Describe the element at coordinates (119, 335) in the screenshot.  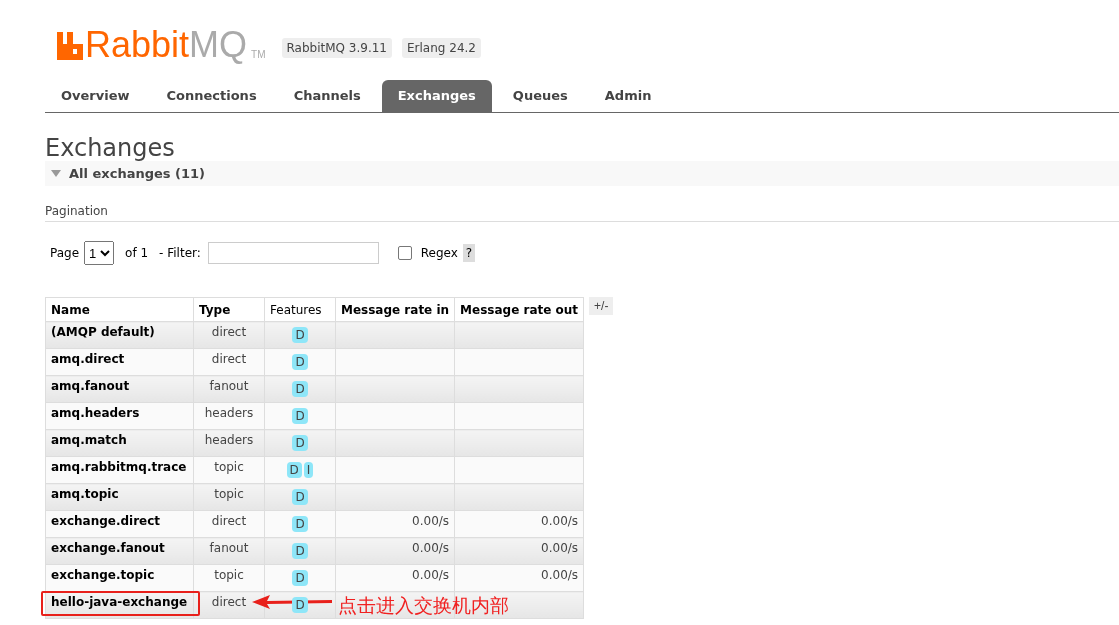
I see `exchange-name-cell: (AMQP default)` at that location.